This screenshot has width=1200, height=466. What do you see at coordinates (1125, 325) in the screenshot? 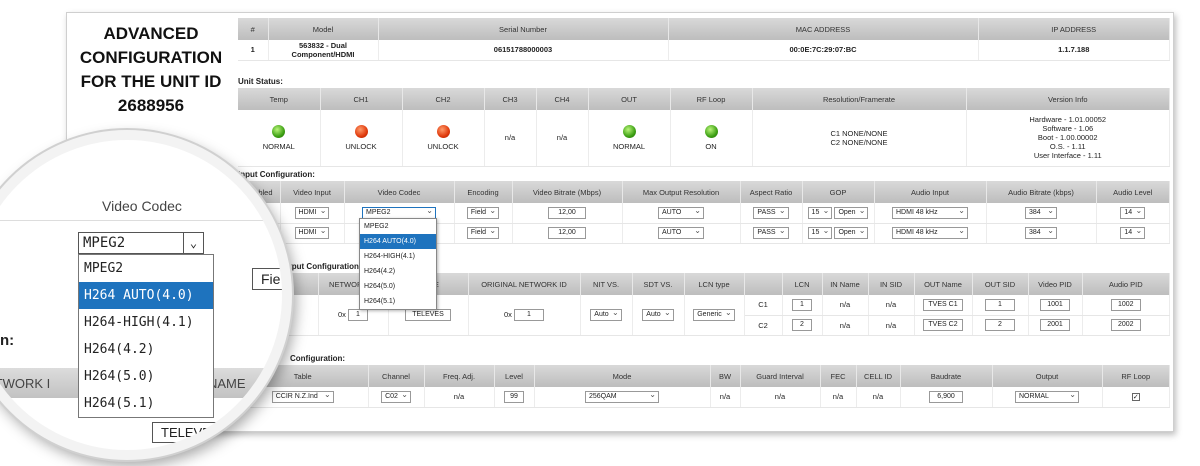
I see `audio-pid-input: 2002` at bounding box center [1125, 325].